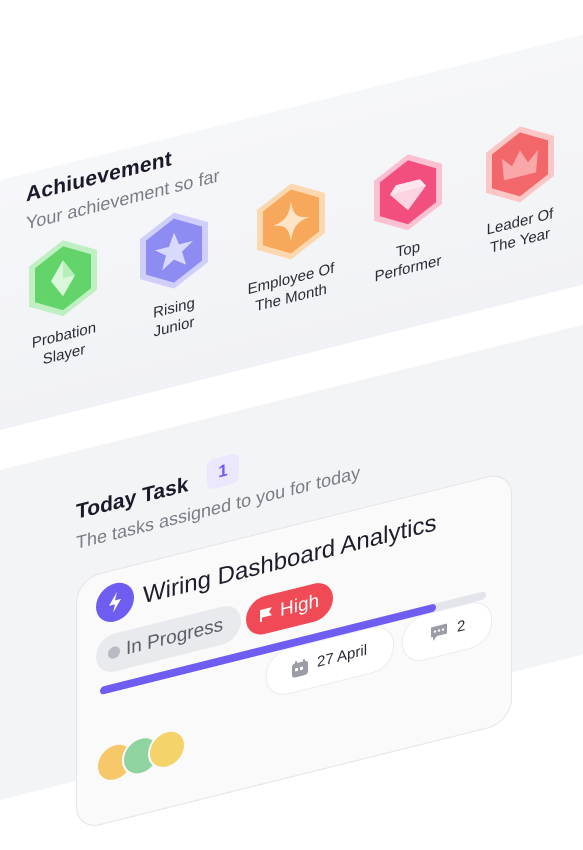 The image size is (583, 850). I want to click on calendar-icon, so click(300, 668).